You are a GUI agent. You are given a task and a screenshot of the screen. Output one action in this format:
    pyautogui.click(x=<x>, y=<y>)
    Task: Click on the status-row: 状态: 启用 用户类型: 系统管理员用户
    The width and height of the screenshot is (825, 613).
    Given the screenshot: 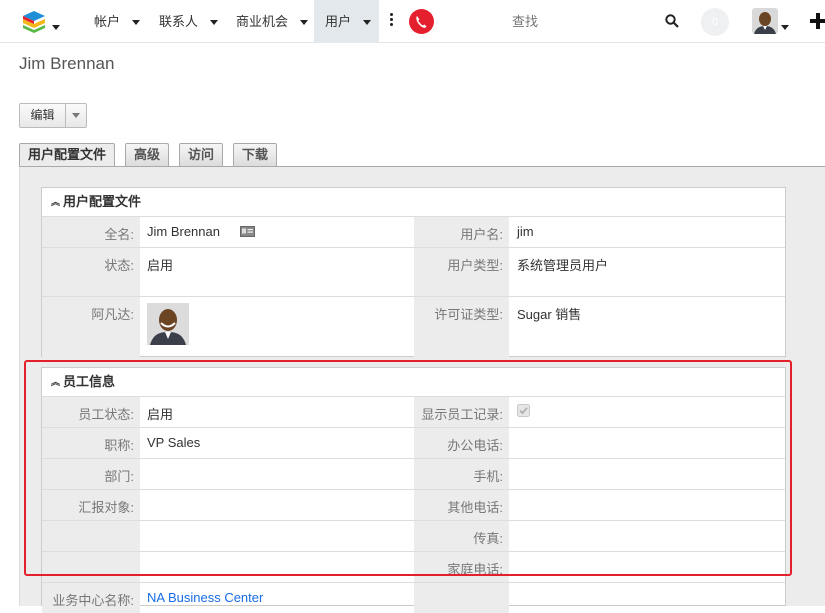 What is the action you would take?
    pyautogui.click(x=413, y=271)
    